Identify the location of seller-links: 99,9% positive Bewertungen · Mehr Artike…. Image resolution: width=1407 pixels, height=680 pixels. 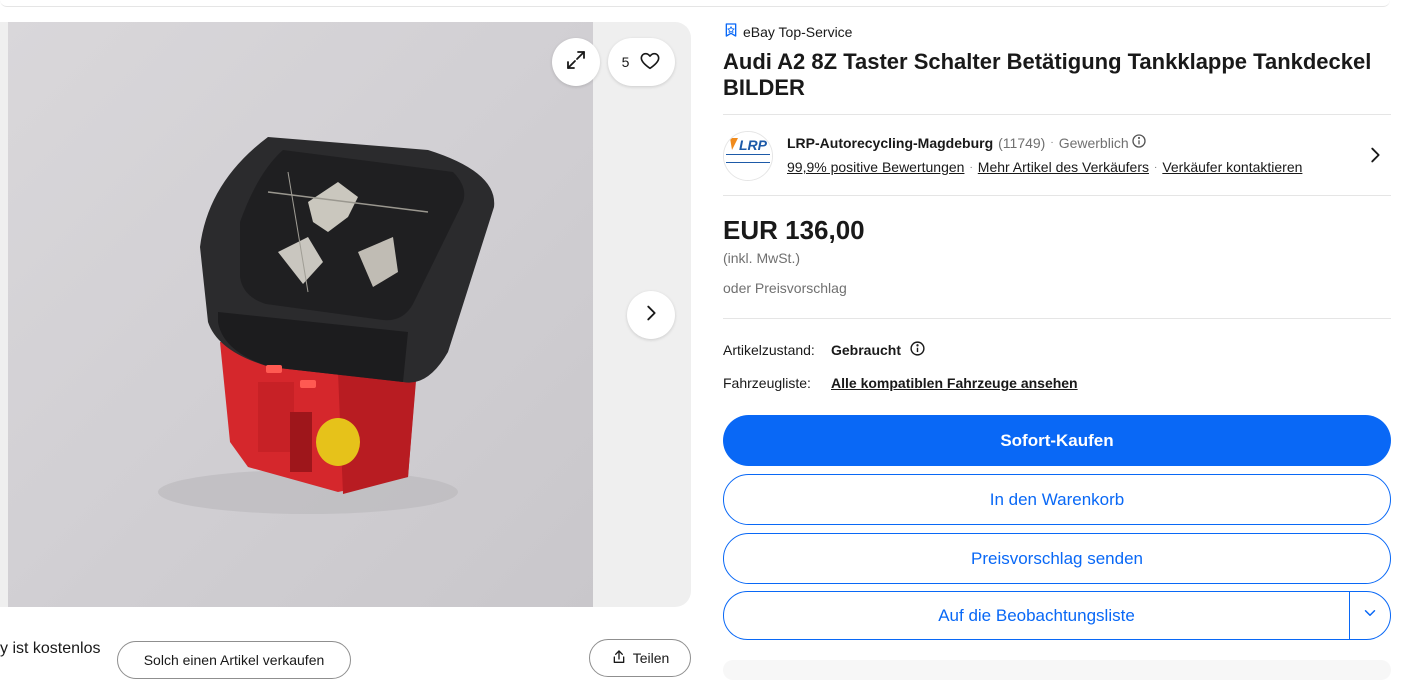
(1044, 167).